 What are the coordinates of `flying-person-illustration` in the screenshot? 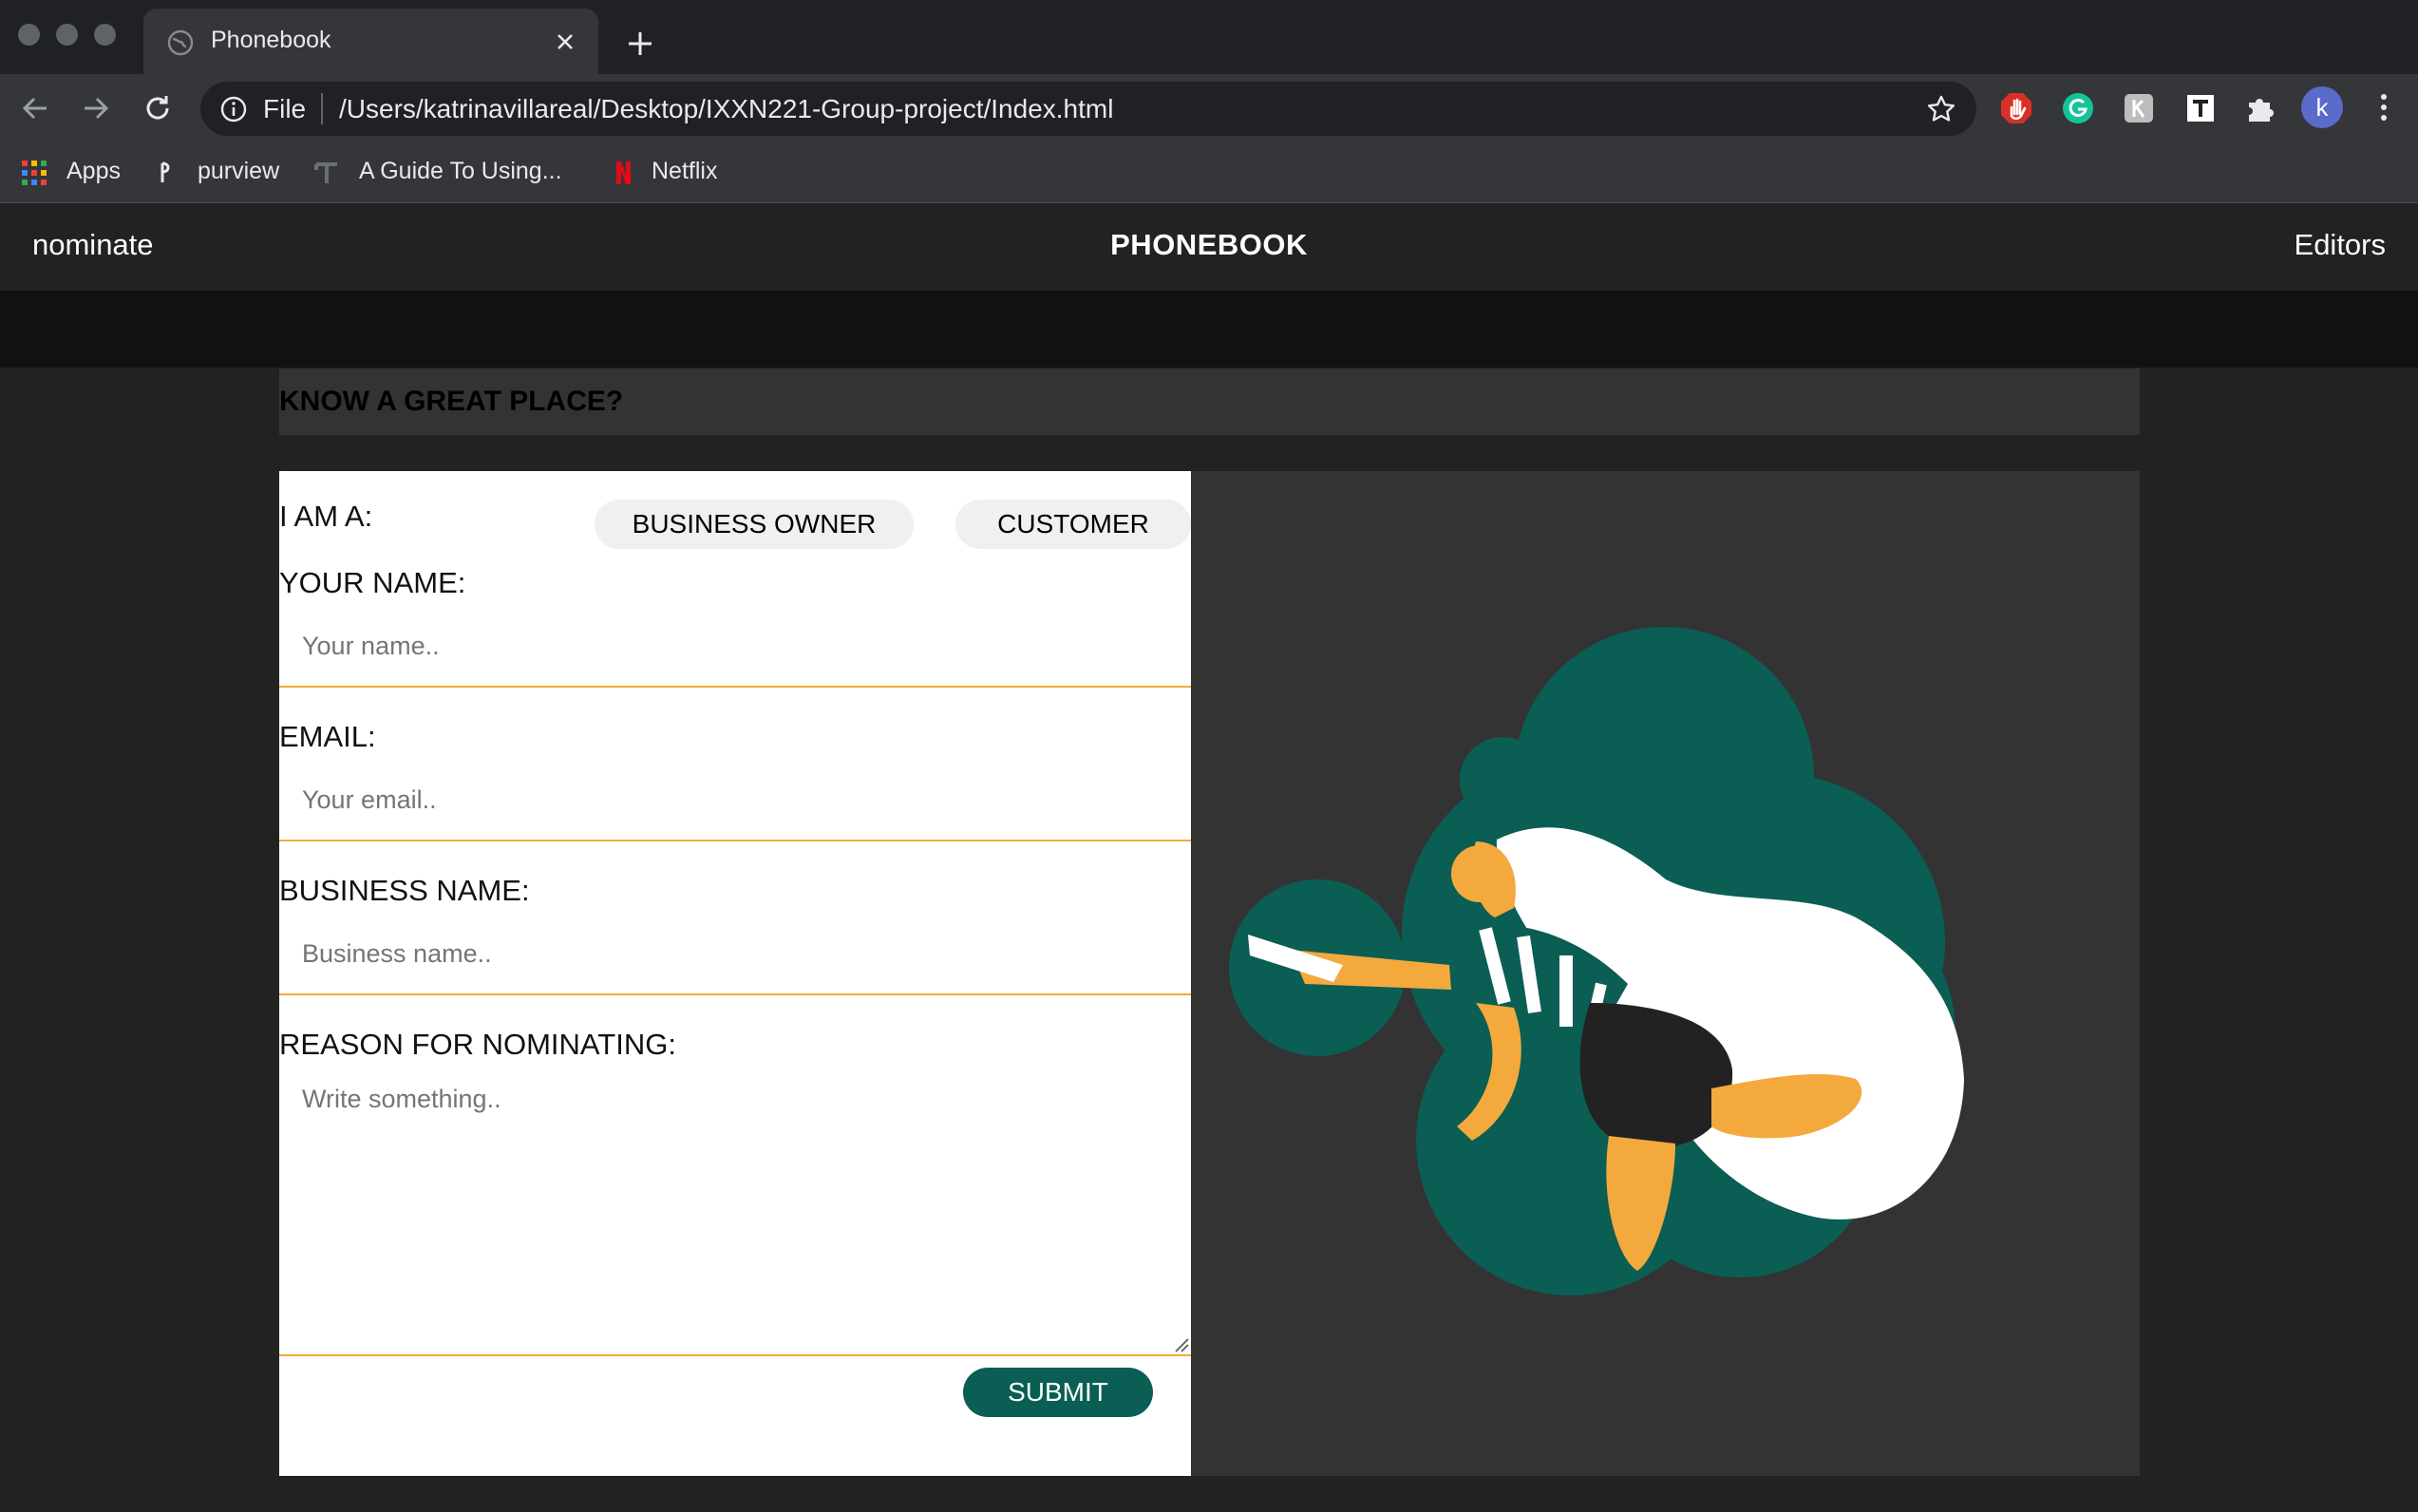 It's located at (1596, 961).